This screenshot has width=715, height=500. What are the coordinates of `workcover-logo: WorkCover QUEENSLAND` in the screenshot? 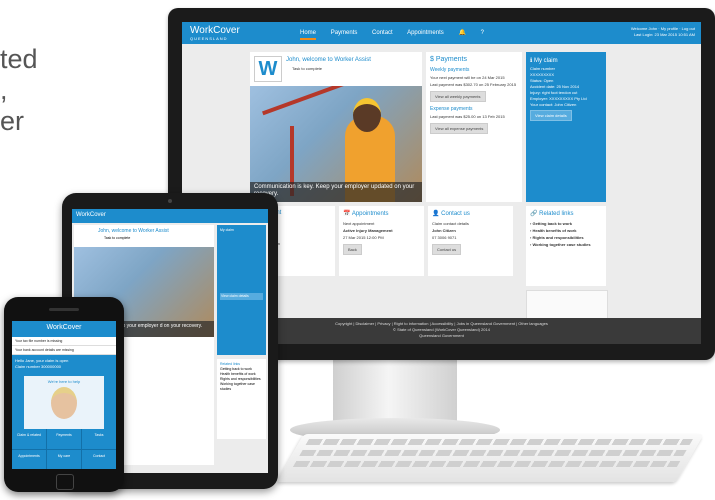 It's located at (215, 33).